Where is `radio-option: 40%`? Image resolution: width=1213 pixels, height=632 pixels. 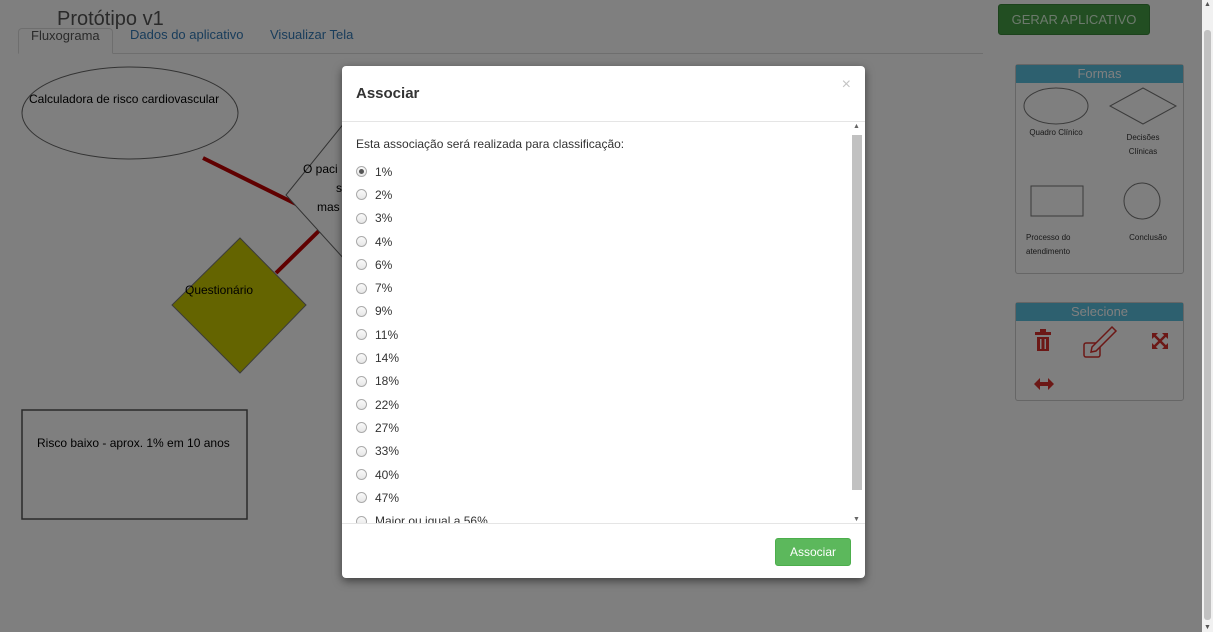
radio-option: 40% is located at coordinates (422, 474).